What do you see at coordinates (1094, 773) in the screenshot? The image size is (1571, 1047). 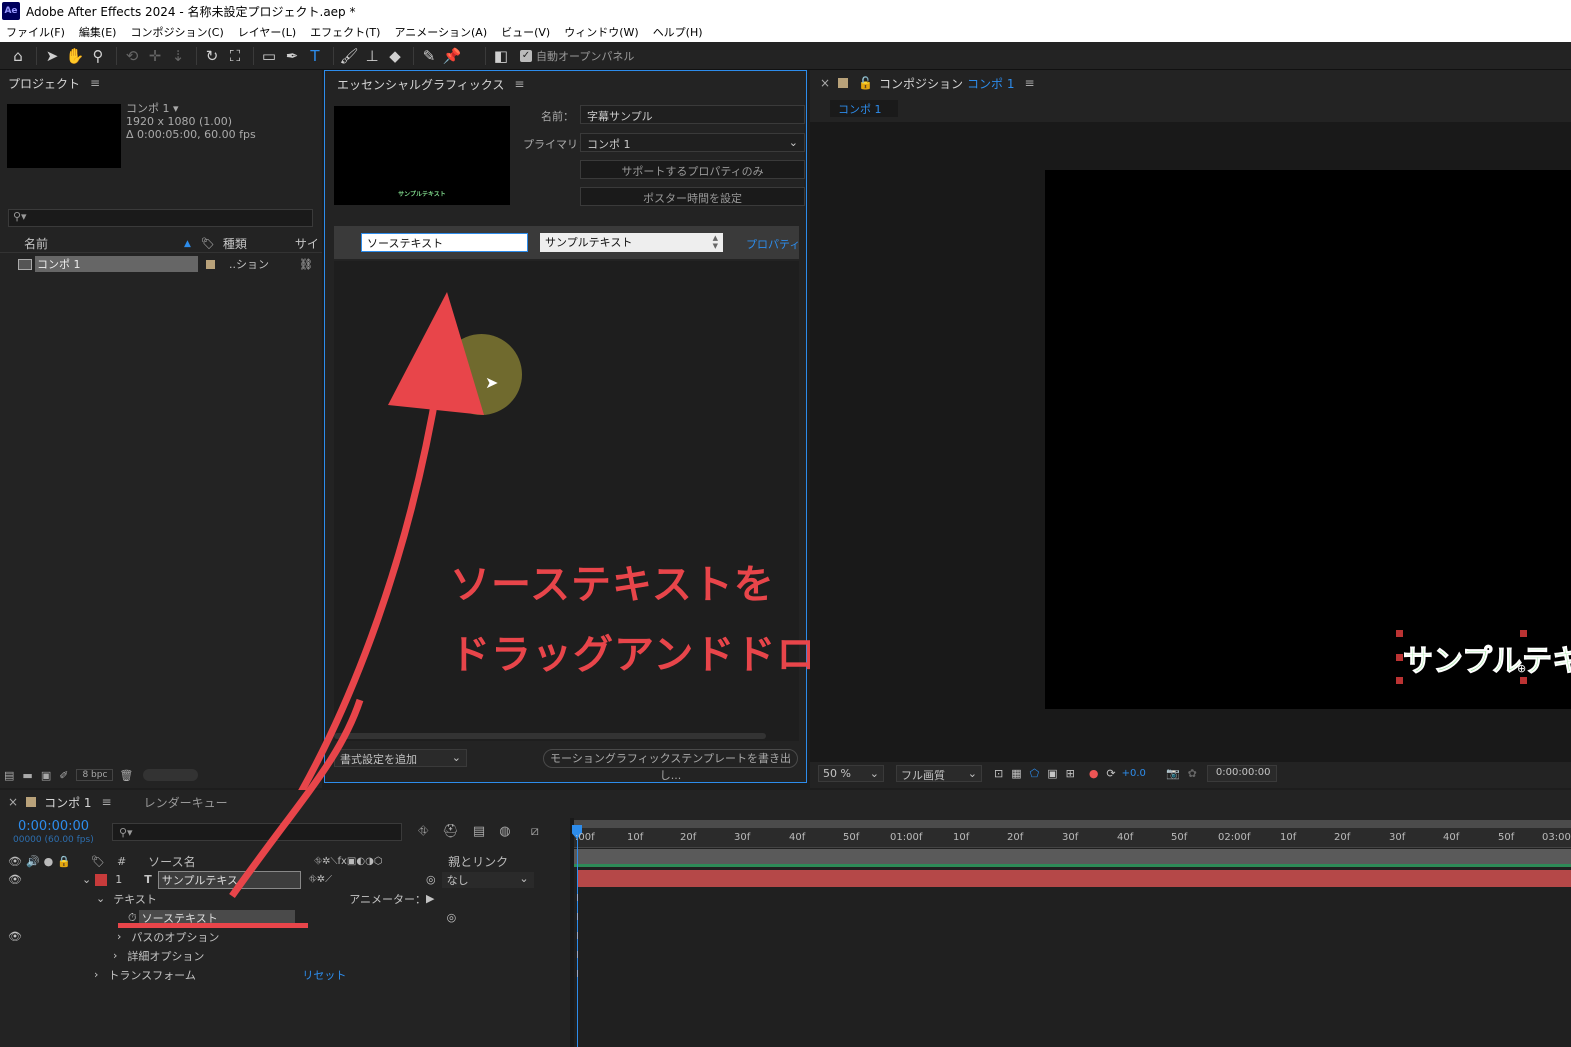 I see `channel-icon: ●` at bounding box center [1094, 773].